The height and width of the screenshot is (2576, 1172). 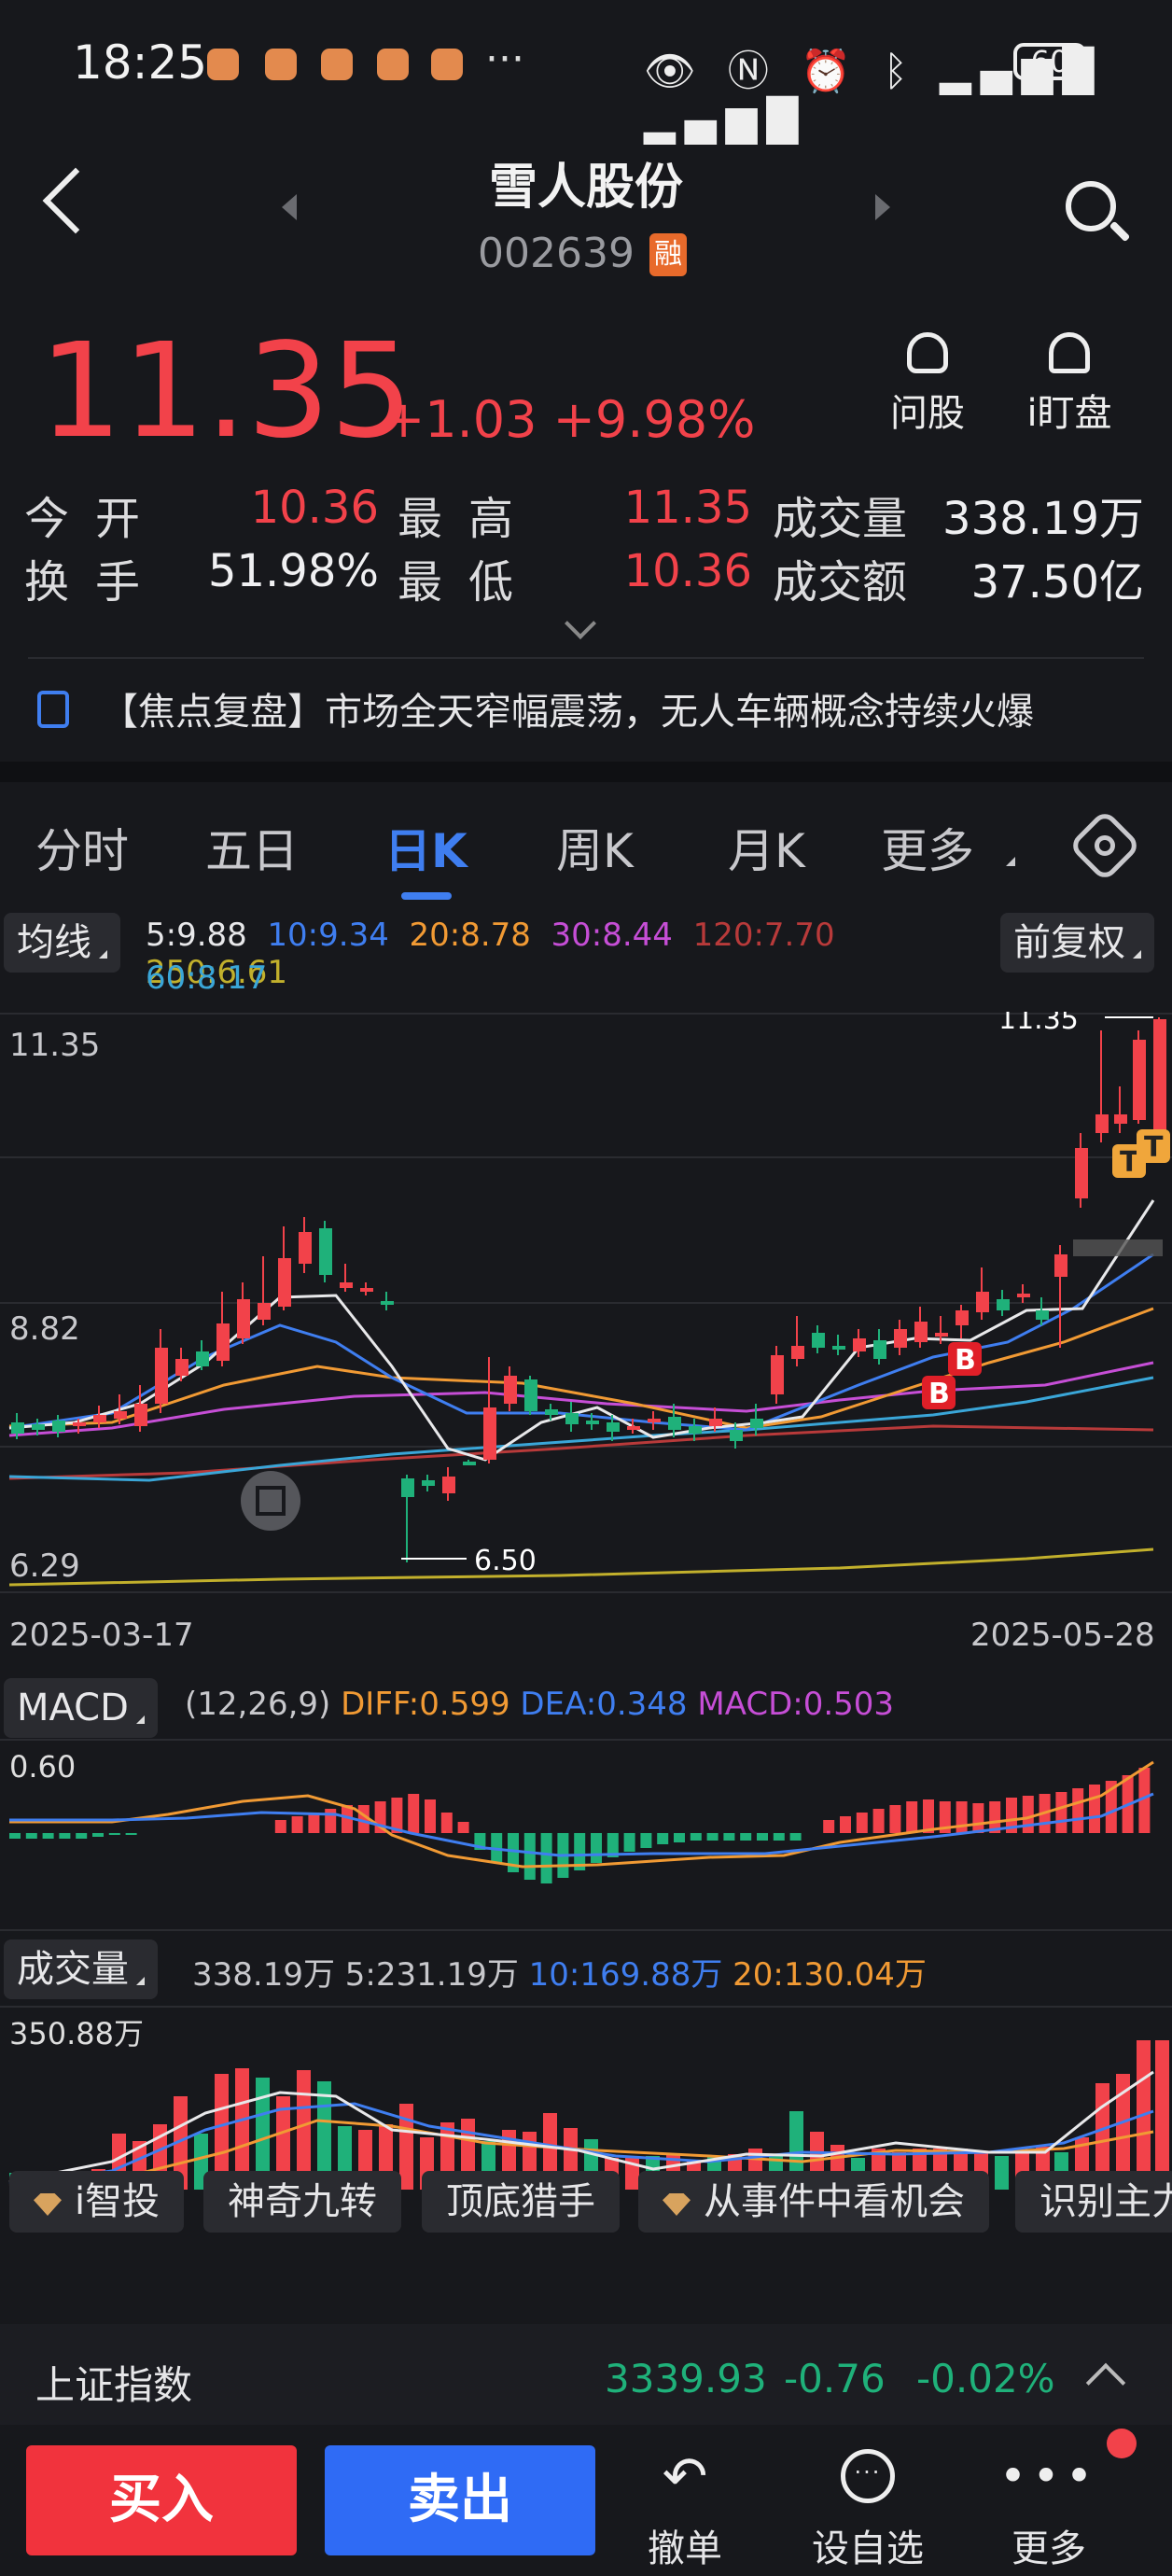 What do you see at coordinates (161, 2500) in the screenshot?
I see `buy-button: 买入` at bounding box center [161, 2500].